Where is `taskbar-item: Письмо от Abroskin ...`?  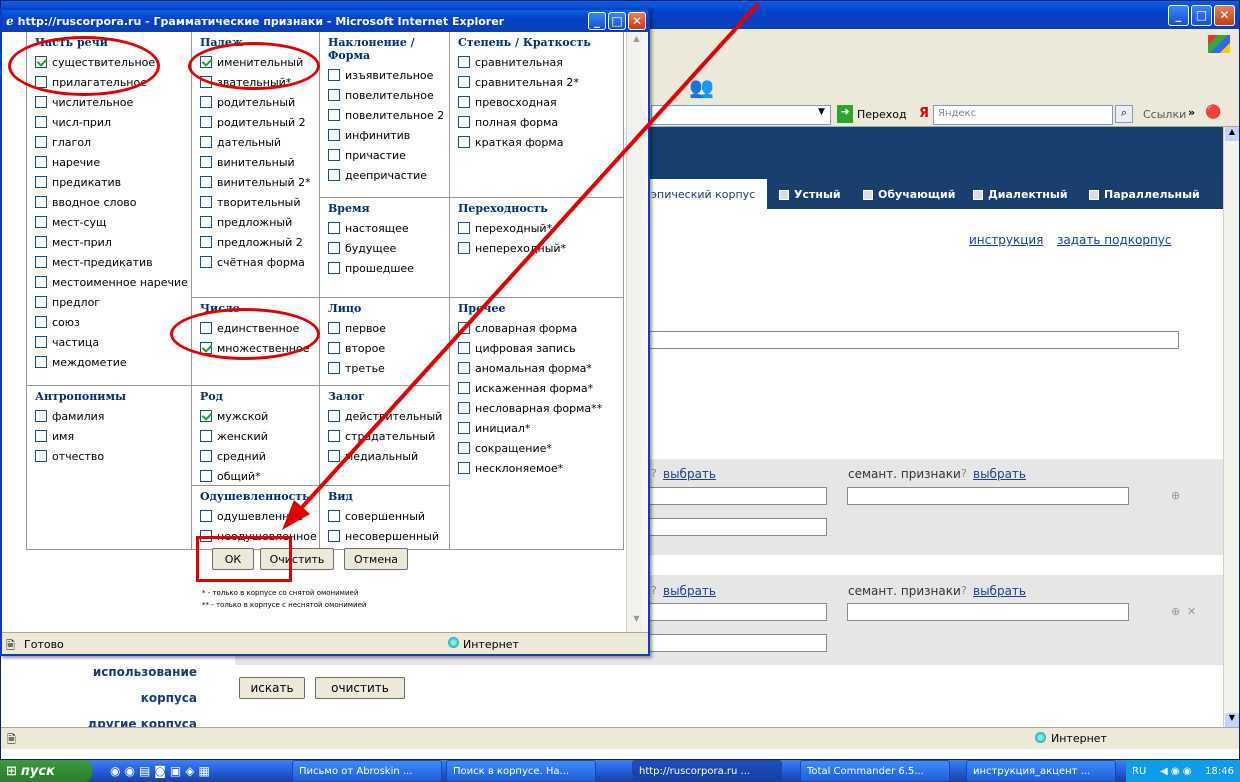 taskbar-item: Письмо от Abroskin ... is located at coordinates (367, 771).